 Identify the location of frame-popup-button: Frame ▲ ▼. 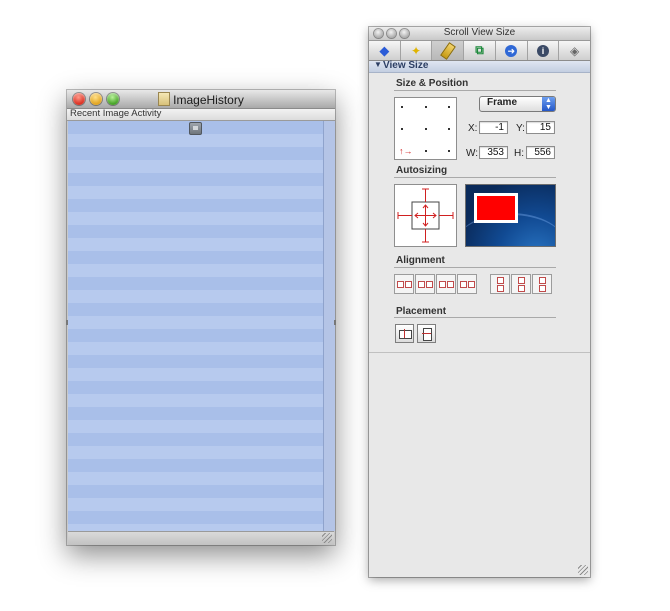
(517, 104).